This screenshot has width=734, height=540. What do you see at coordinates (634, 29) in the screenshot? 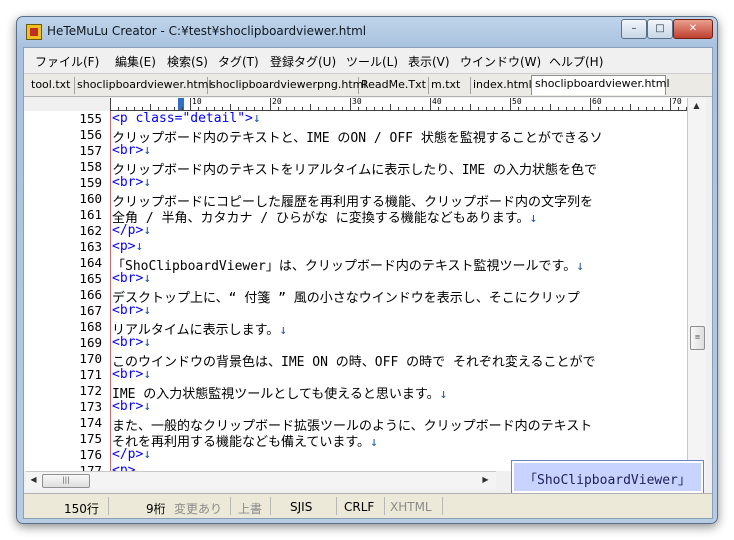
I see `minimize-button: –` at bounding box center [634, 29].